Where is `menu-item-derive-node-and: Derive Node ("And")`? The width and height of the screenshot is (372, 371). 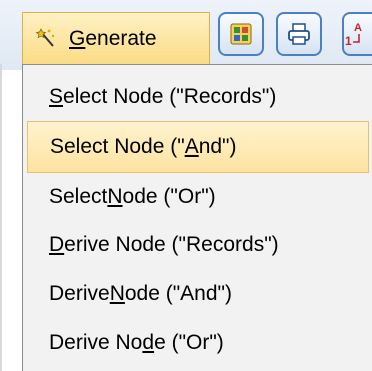 menu-item-derive-node-and: Derive Node ("And") is located at coordinates (198, 294).